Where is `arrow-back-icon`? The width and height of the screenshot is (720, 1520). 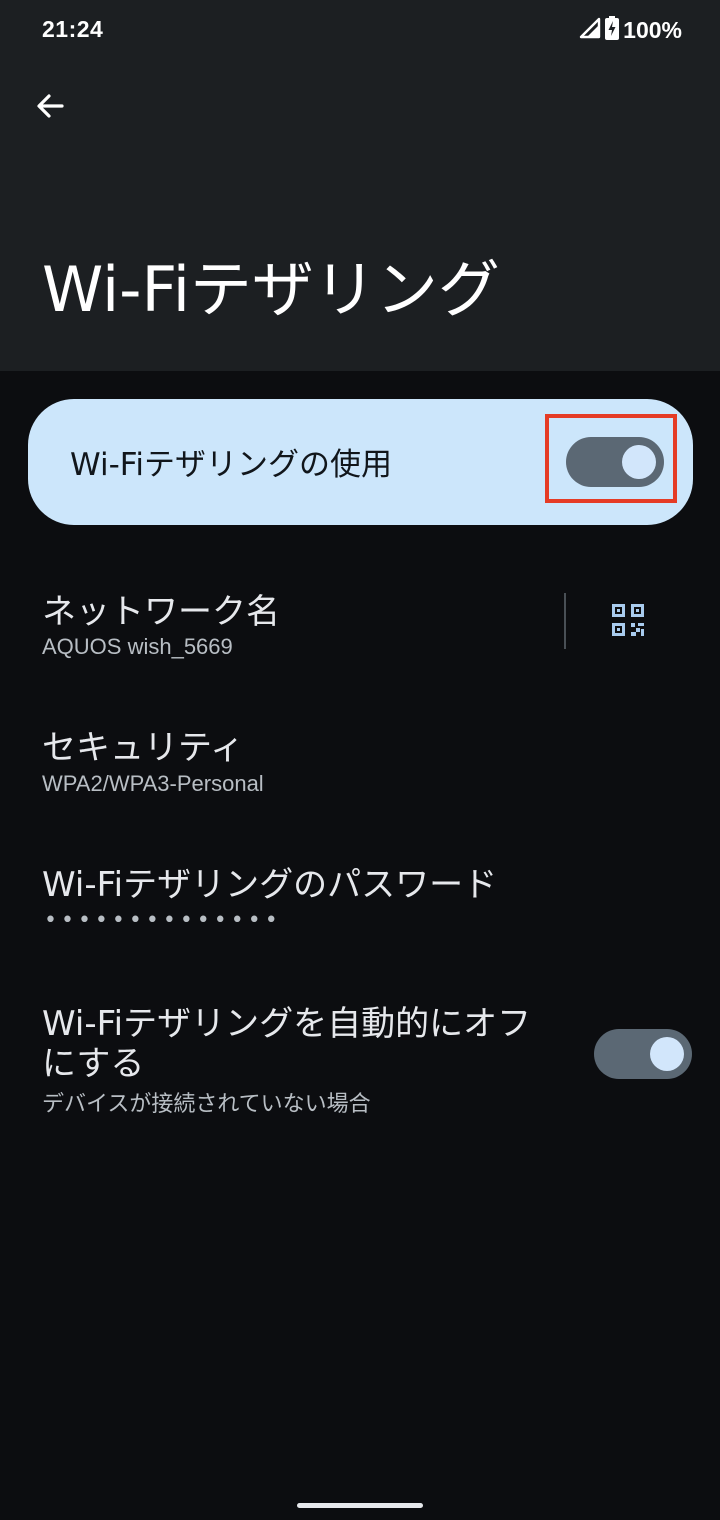 arrow-back-icon is located at coordinates (50, 108).